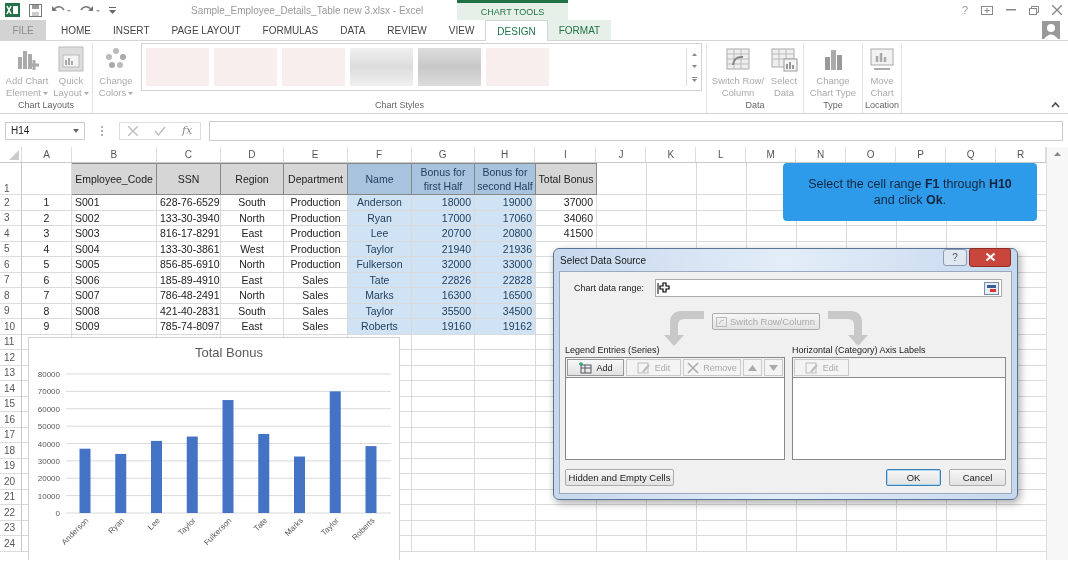 The height and width of the screenshot is (561, 1068). Describe the element at coordinates (45, 130) in the screenshot. I see `name-box: H14` at that location.